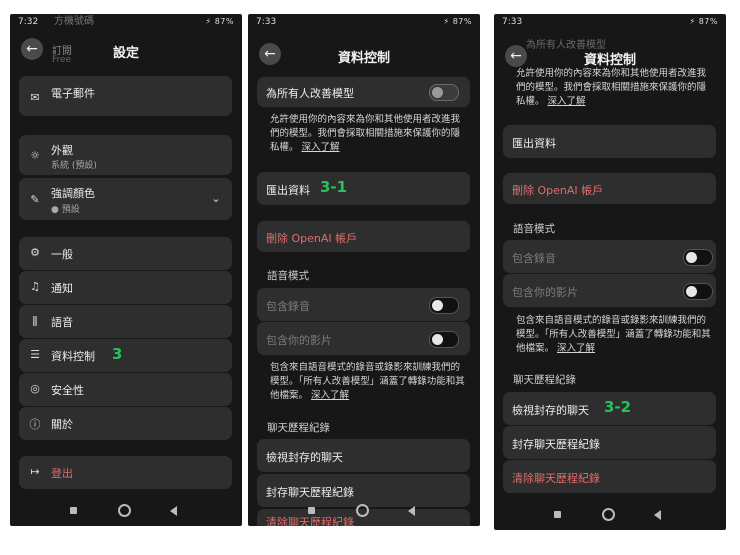 Image resolution: width=740 pixels, height=555 pixels. I want to click on clear-history-row: 清除聊天歷程紀錄, so click(609, 476).